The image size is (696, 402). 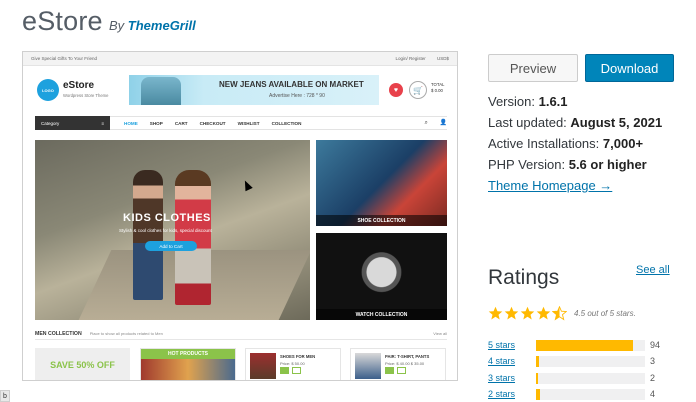 I want to click on brand-tagline: Wordpress Store Theme, so click(x=86, y=95).